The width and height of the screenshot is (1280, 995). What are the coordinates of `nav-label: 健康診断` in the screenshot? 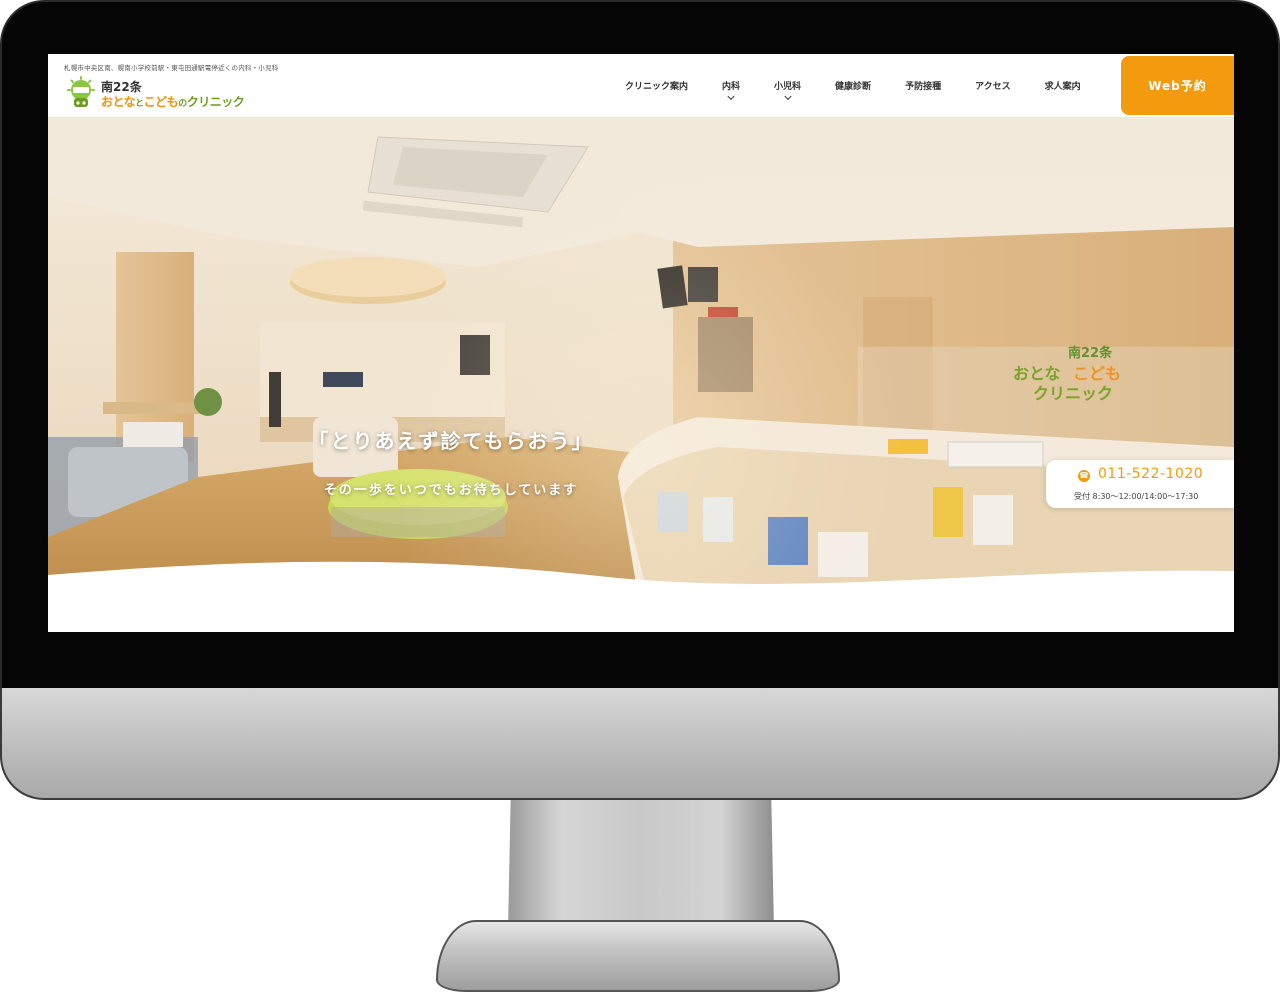 It's located at (853, 87).